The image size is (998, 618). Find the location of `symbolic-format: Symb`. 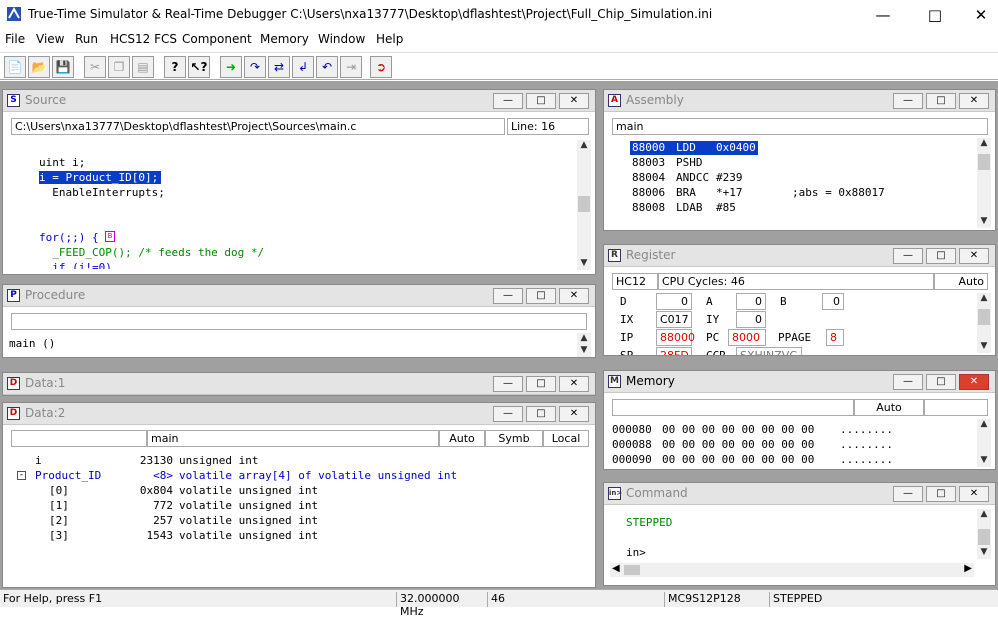

symbolic-format: Symb is located at coordinates (514, 438).